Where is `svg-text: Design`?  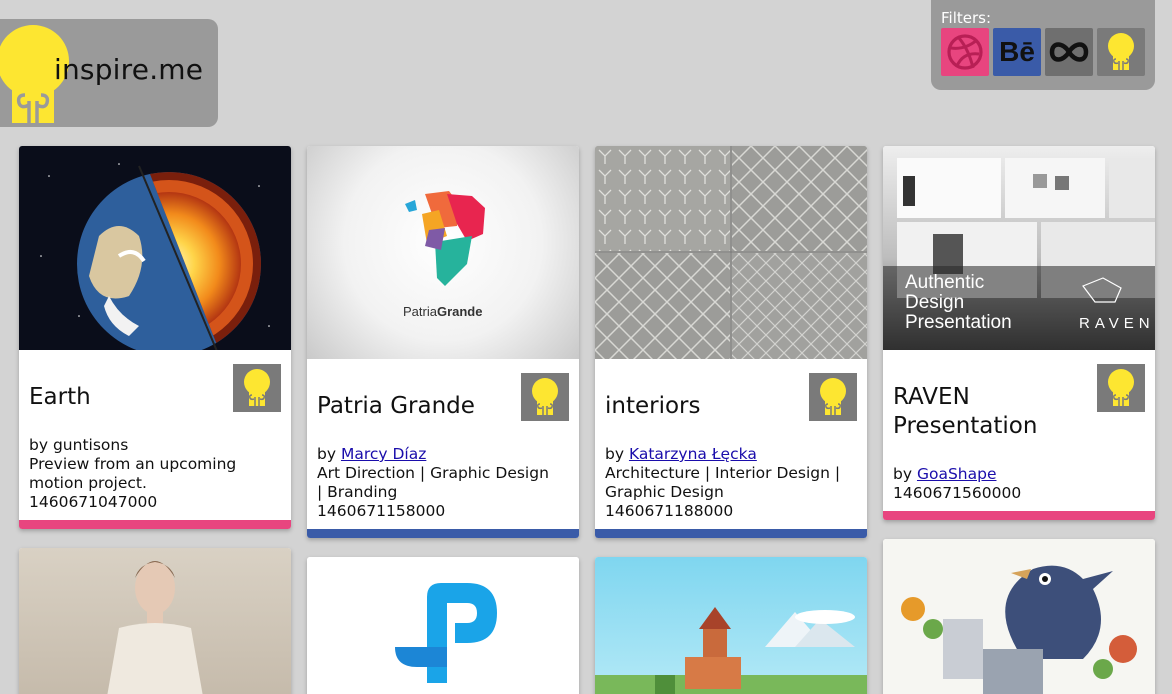
svg-text: Design is located at coordinates (934, 302).